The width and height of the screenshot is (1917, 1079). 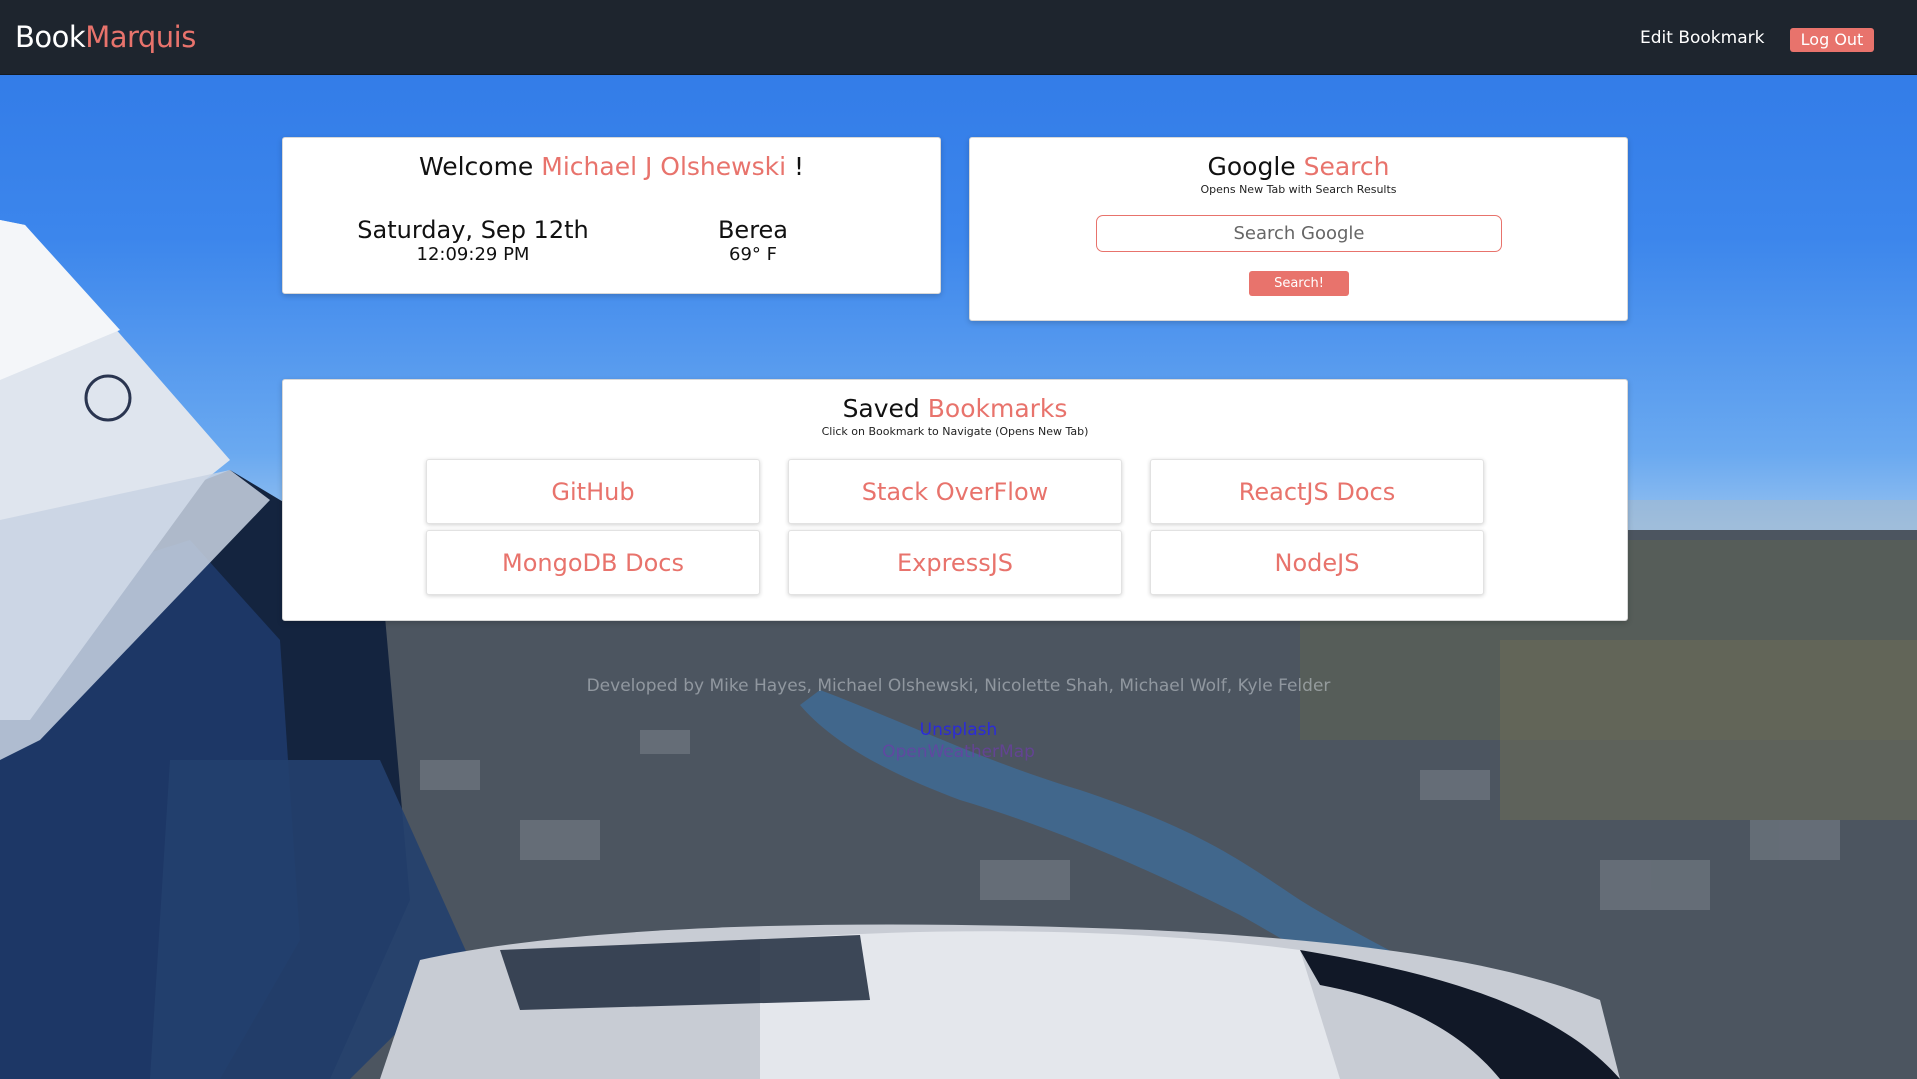 What do you see at coordinates (664, 166) in the screenshot?
I see `welcome-user-name: Michael J Olshewski` at bounding box center [664, 166].